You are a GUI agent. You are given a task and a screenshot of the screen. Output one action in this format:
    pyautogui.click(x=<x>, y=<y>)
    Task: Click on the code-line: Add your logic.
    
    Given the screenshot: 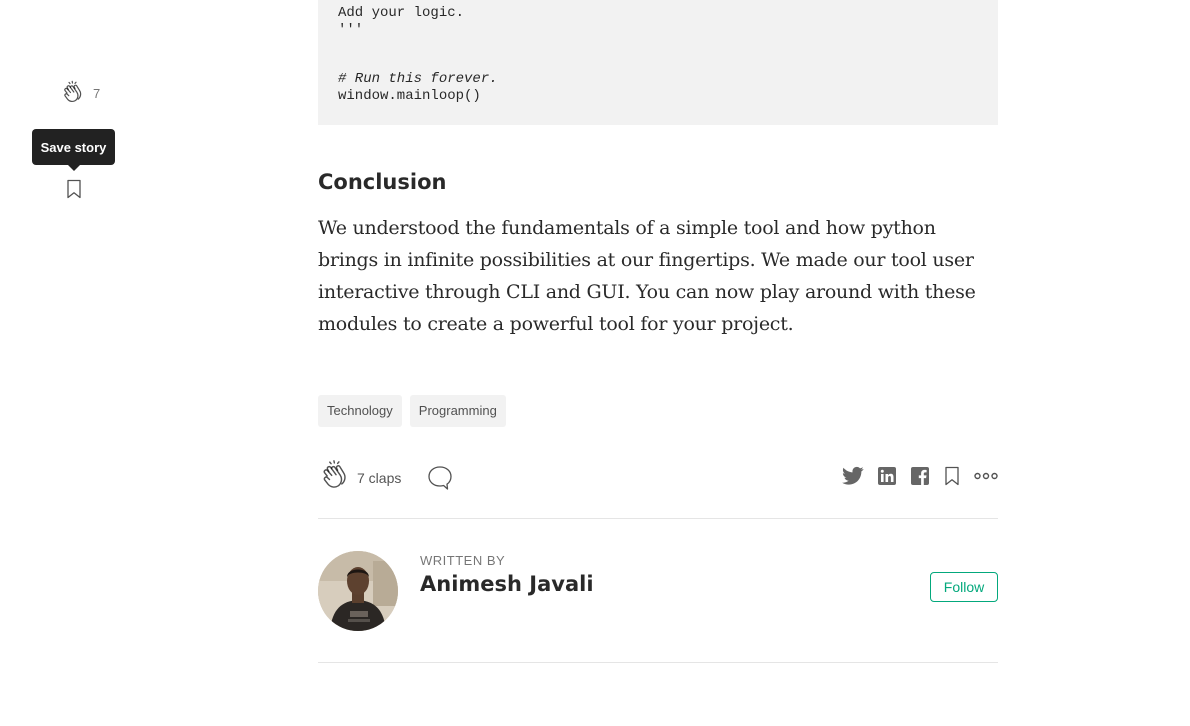 What is the action you would take?
    pyautogui.click(x=401, y=13)
    